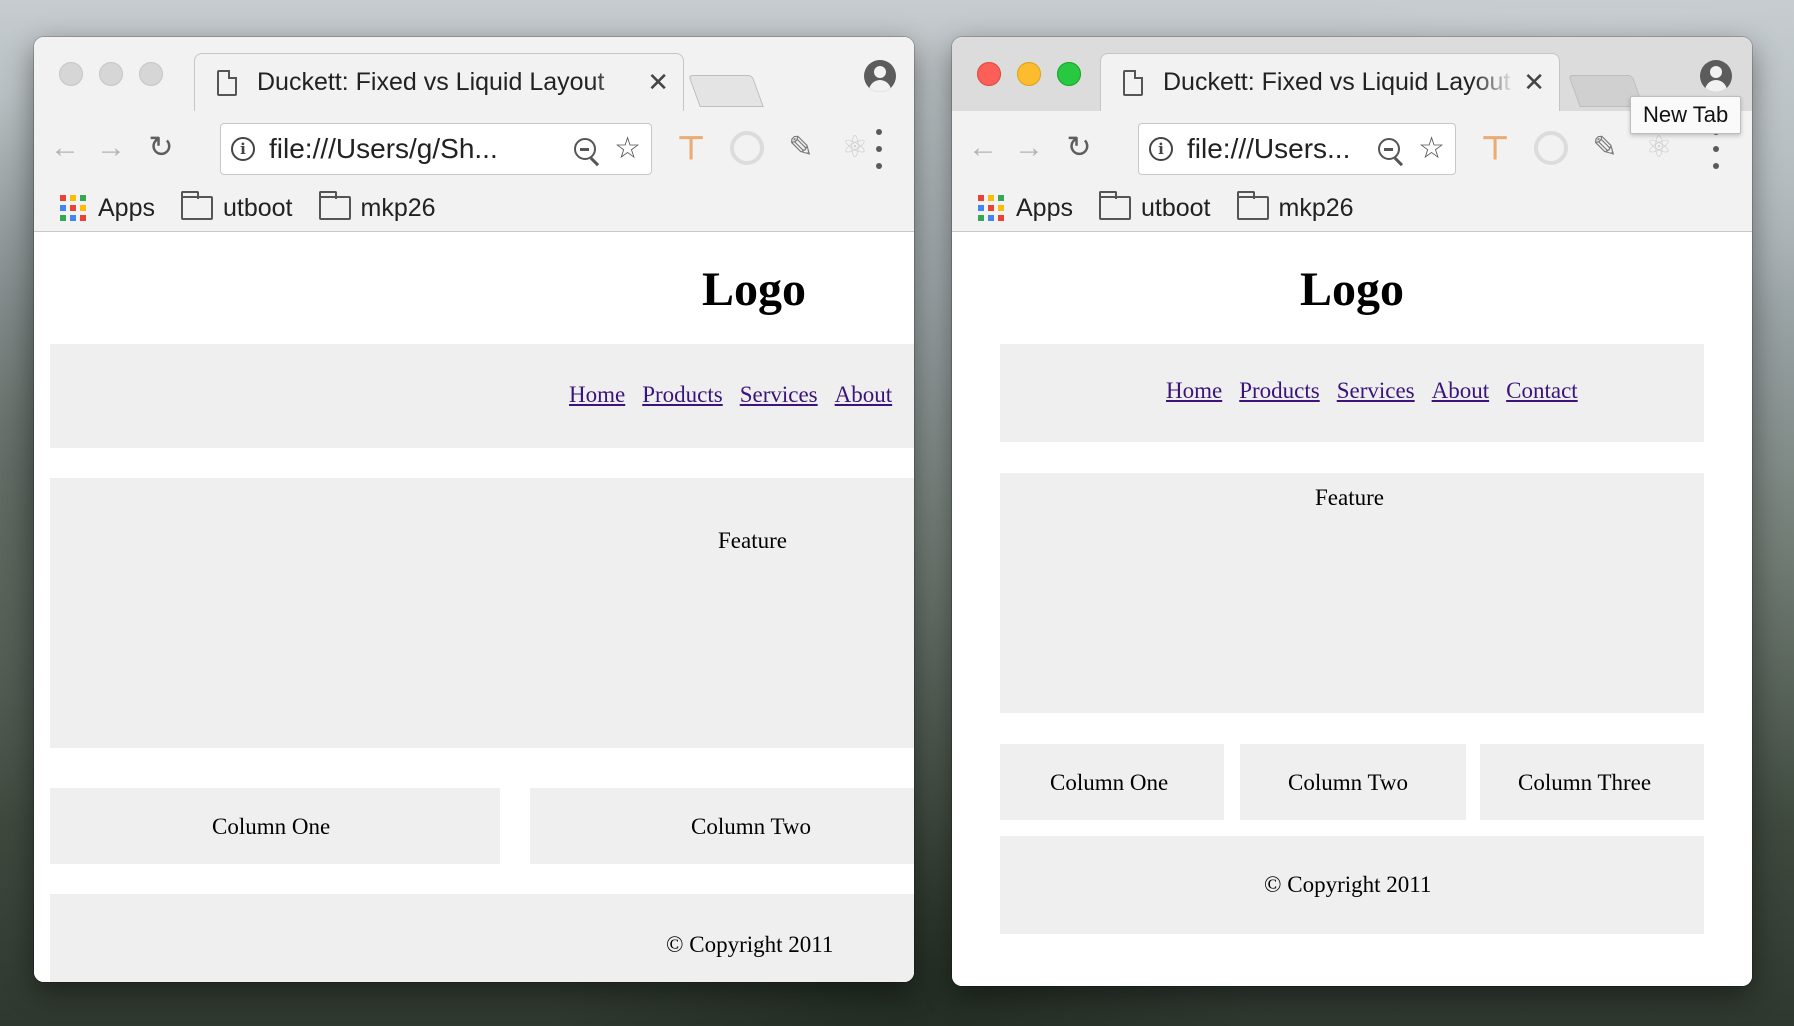  What do you see at coordinates (726, 91) in the screenshot?
I see `new-tab-button` at bounding box center [726, 91].